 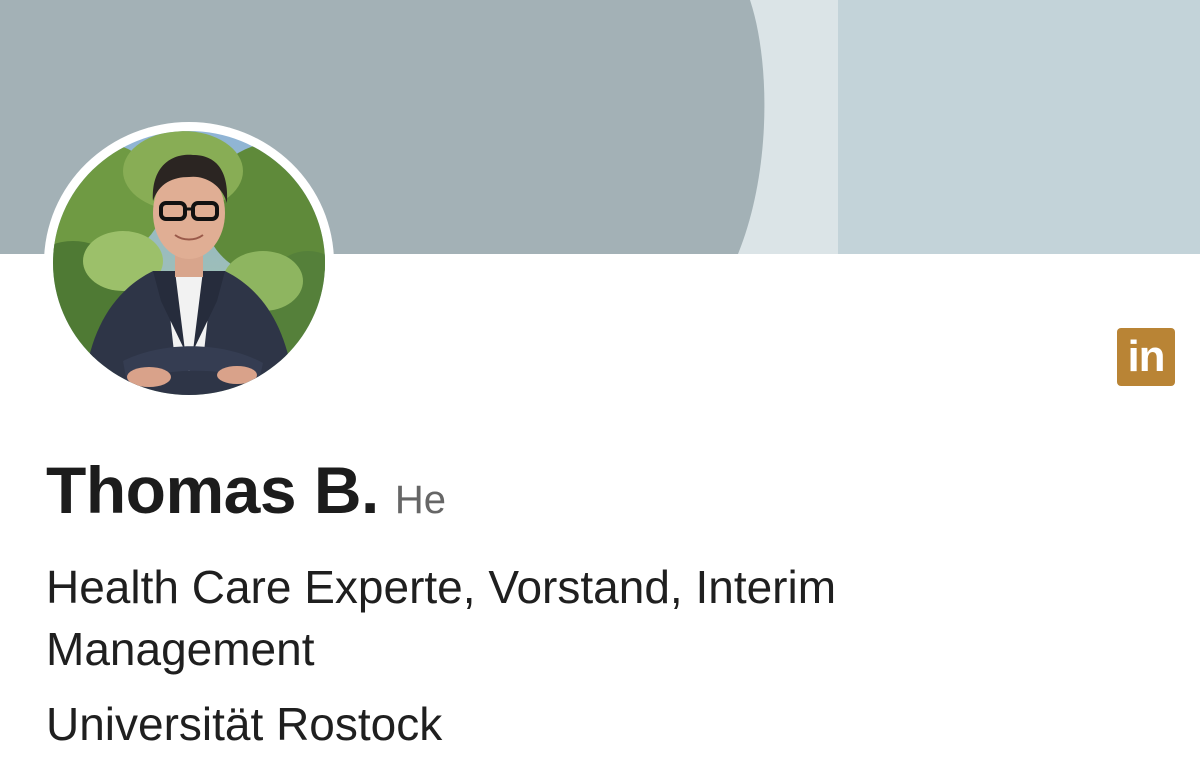 What do you see at coordinates (420, 500) in the screenshot?
I see `profile-pronoun: He` at bounding box center [420, 500].